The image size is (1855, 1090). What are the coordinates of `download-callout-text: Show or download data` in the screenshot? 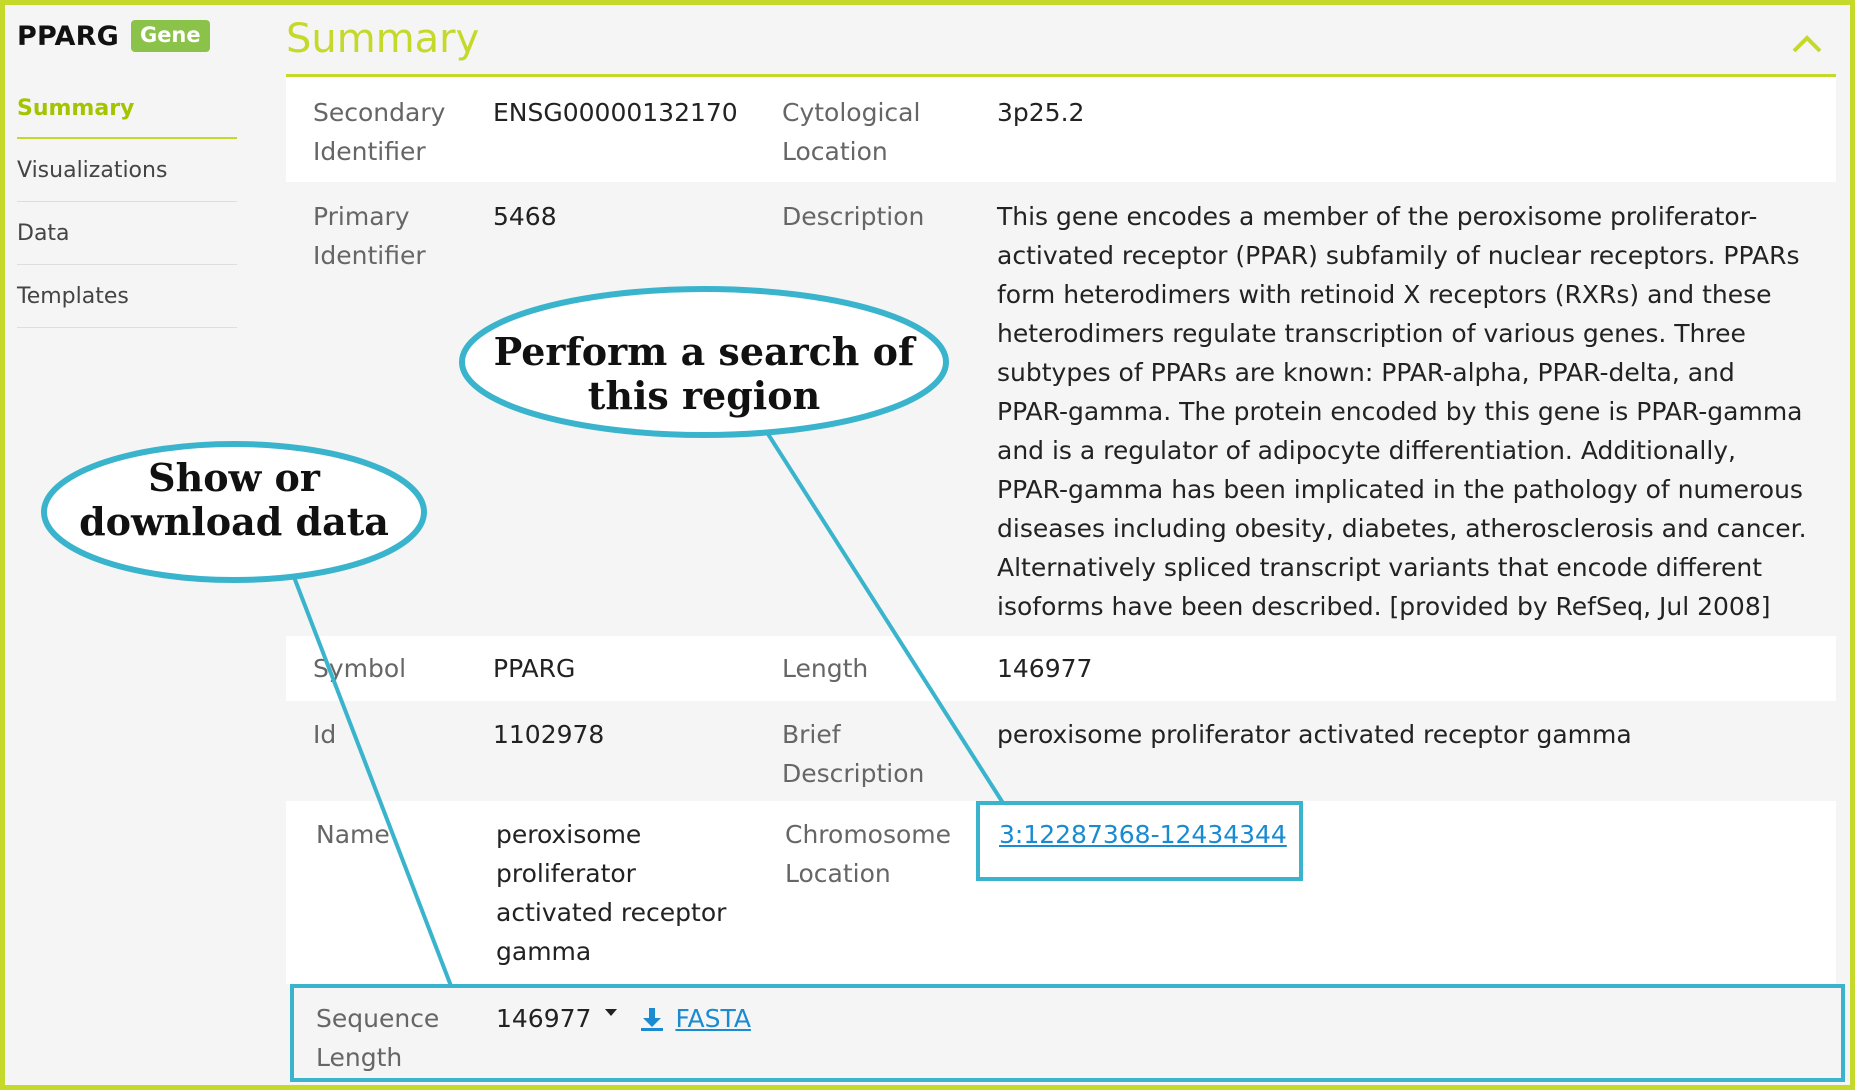 It's located at (234, 499).